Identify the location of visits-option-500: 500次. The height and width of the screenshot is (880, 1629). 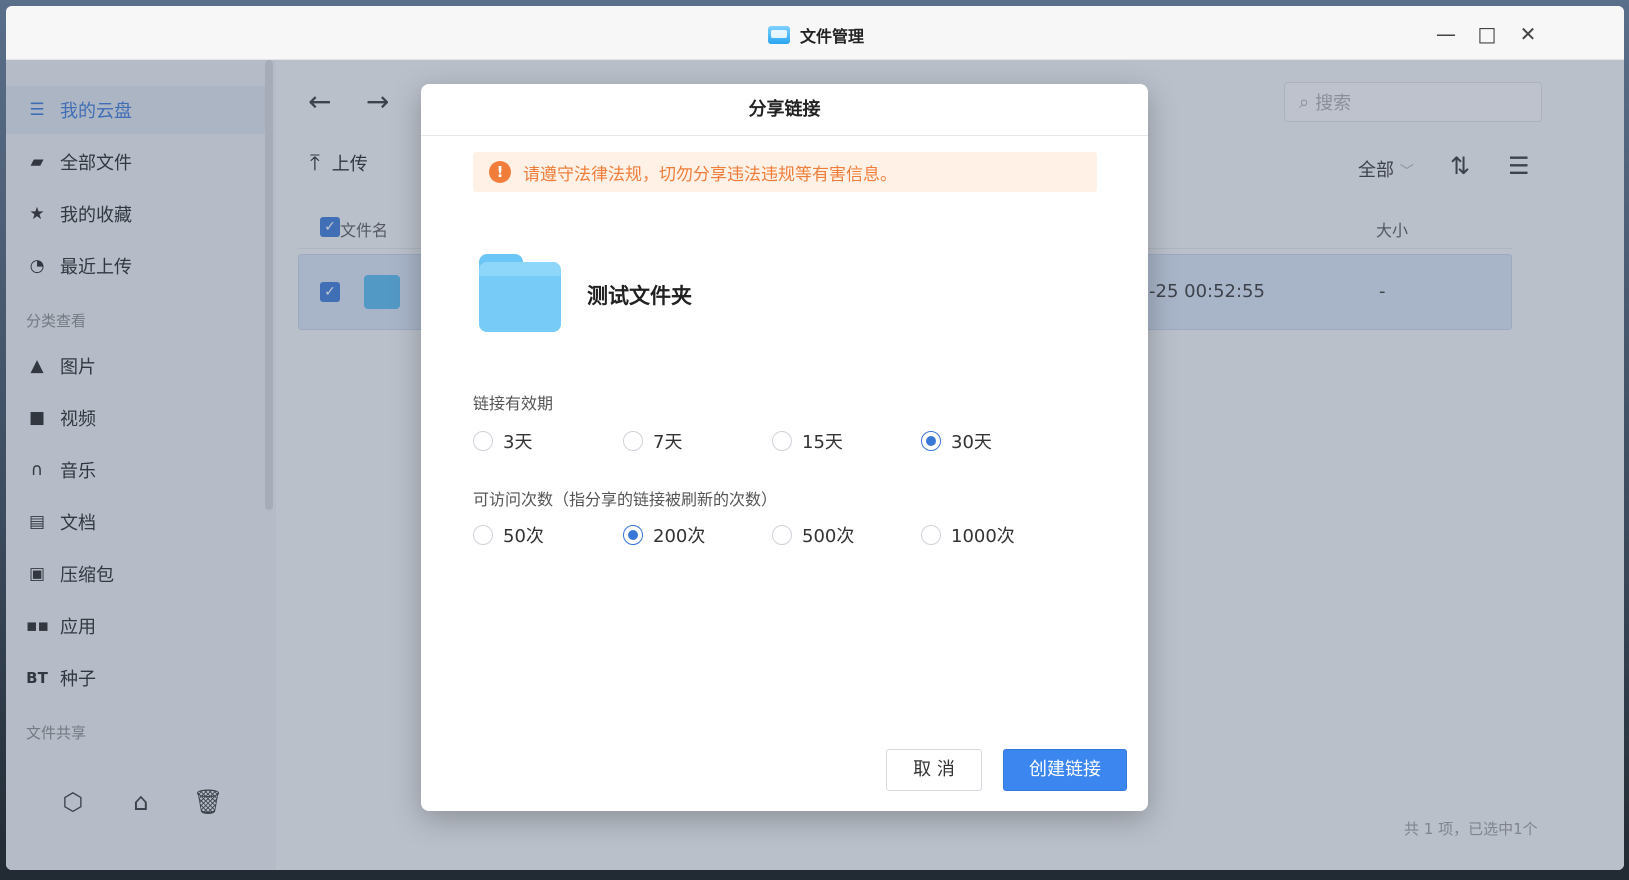
(813, 535).